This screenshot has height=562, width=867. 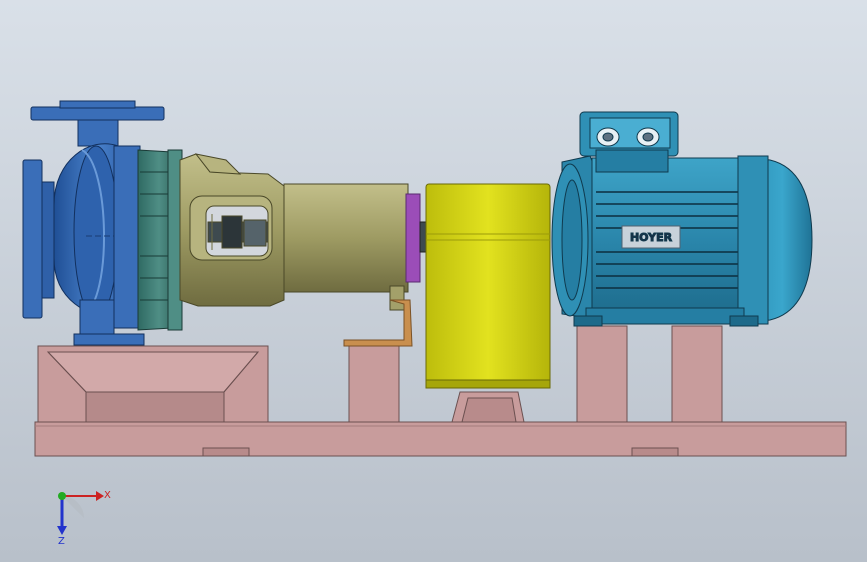 I want to click on motor-brand-label: HOYER, so click(x=651, y=237).